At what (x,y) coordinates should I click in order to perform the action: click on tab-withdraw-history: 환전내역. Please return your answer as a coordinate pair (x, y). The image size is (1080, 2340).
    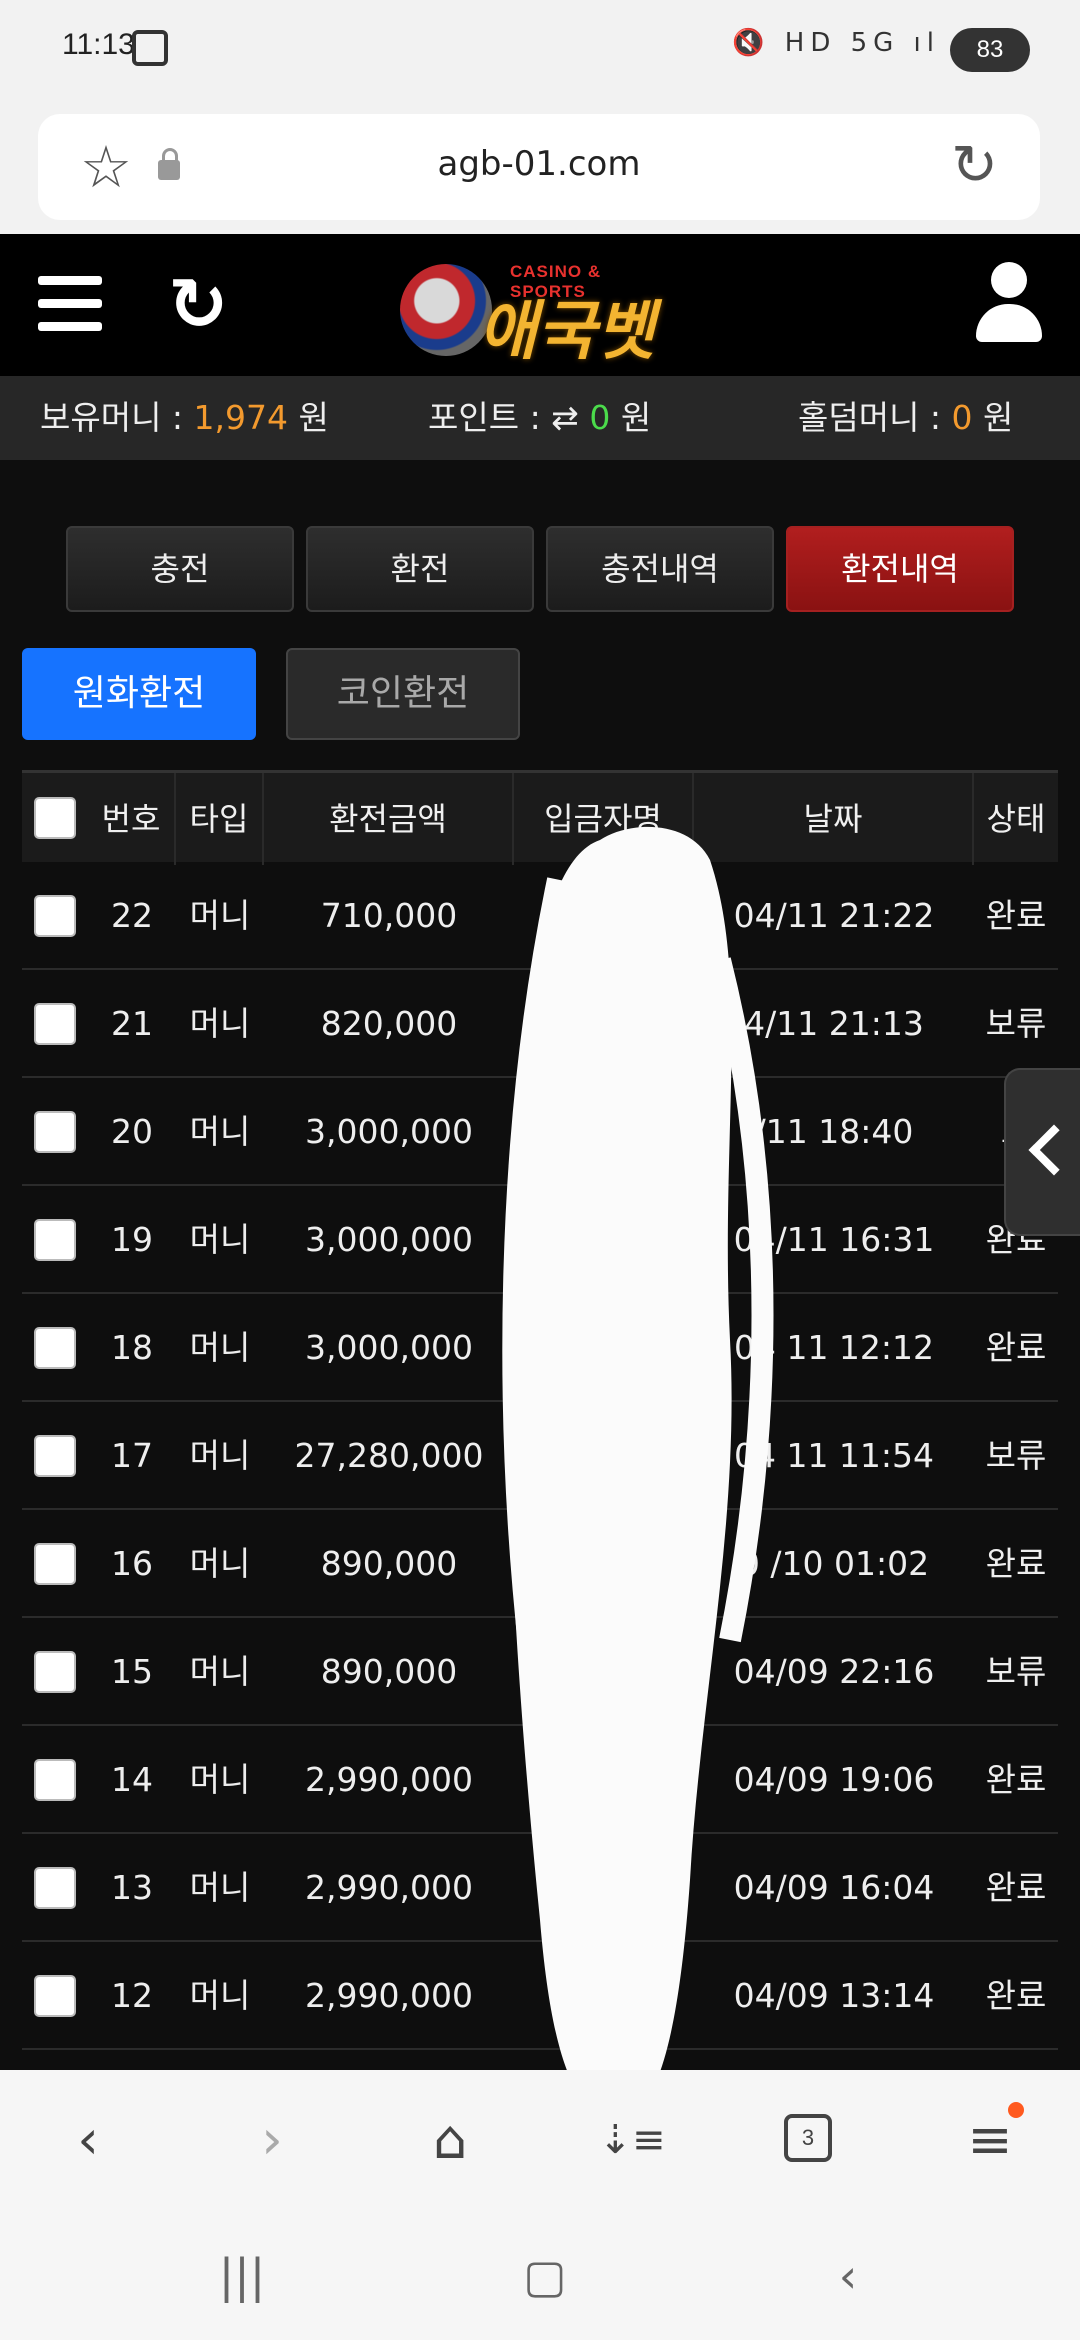
    Looking at the image, I should click on (900, 569).